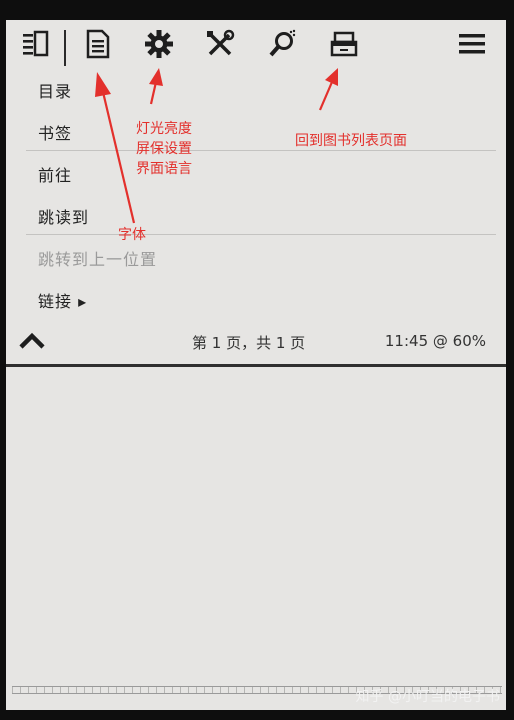 The height and width of the screenshot is (720, 514). Describe the element at coordinates (164, 129) in the screenshot. I see `annotation-settings-1: 灯光亮度` at that location.